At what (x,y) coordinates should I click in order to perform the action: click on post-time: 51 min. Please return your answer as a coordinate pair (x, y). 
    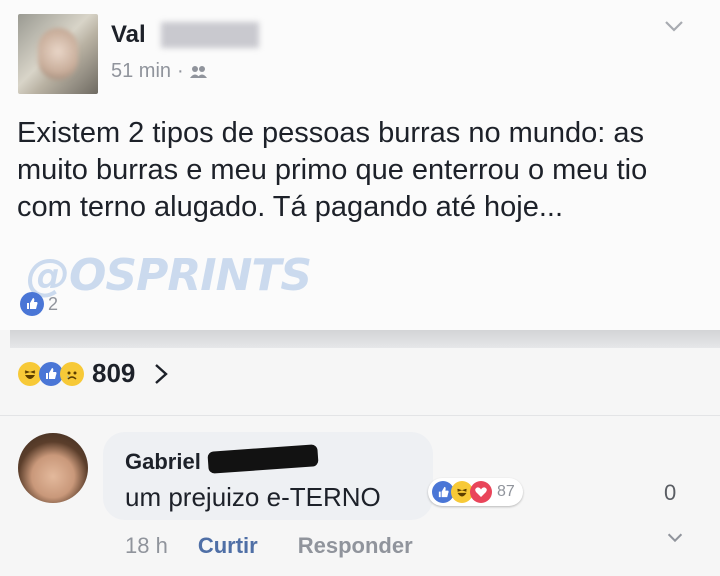
    Looking at the image, I should click on (141, 71).